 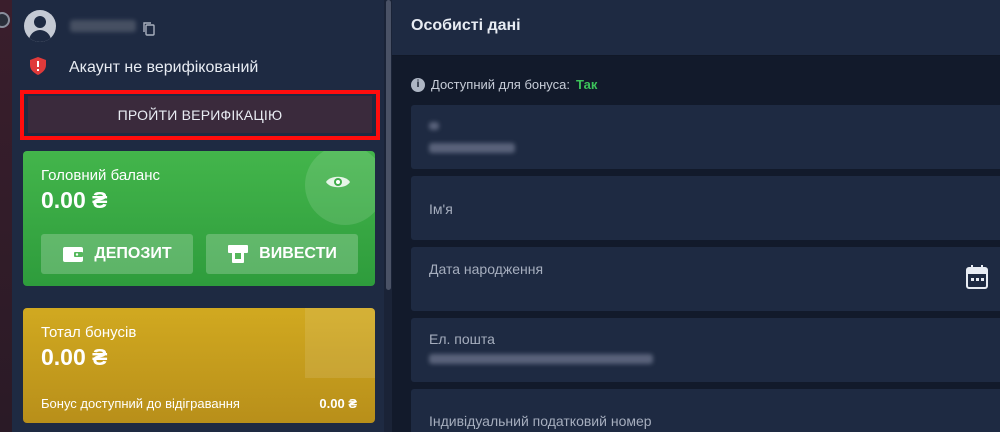 What do you see at coordinates (6, 216) in the screenshot?
I see `background-edge` at bounding box center [6, 216].